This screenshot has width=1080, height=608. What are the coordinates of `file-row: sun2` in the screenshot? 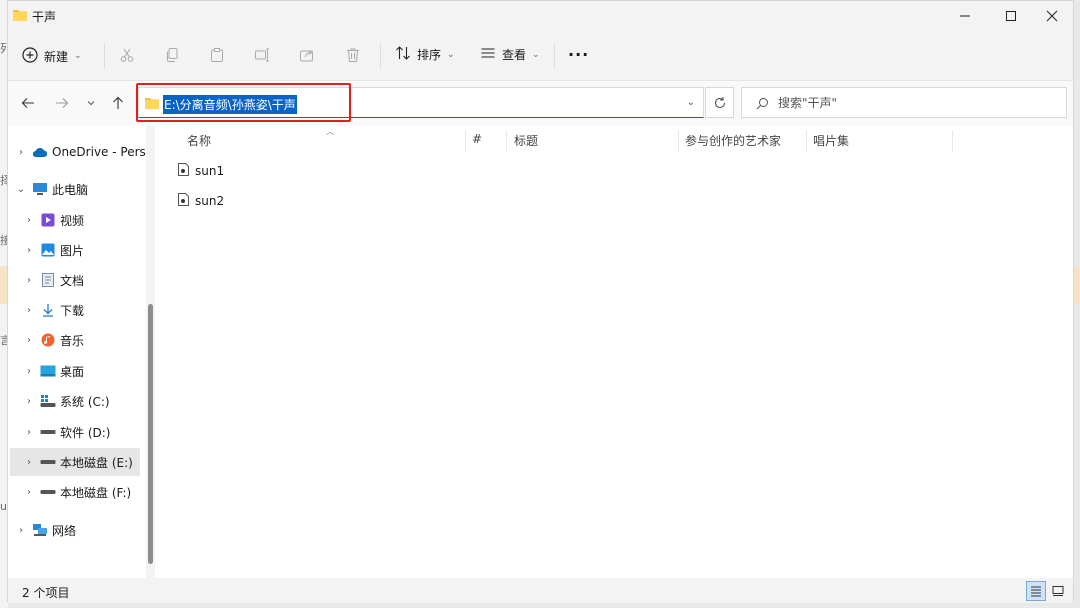 It's located at (201, 201).